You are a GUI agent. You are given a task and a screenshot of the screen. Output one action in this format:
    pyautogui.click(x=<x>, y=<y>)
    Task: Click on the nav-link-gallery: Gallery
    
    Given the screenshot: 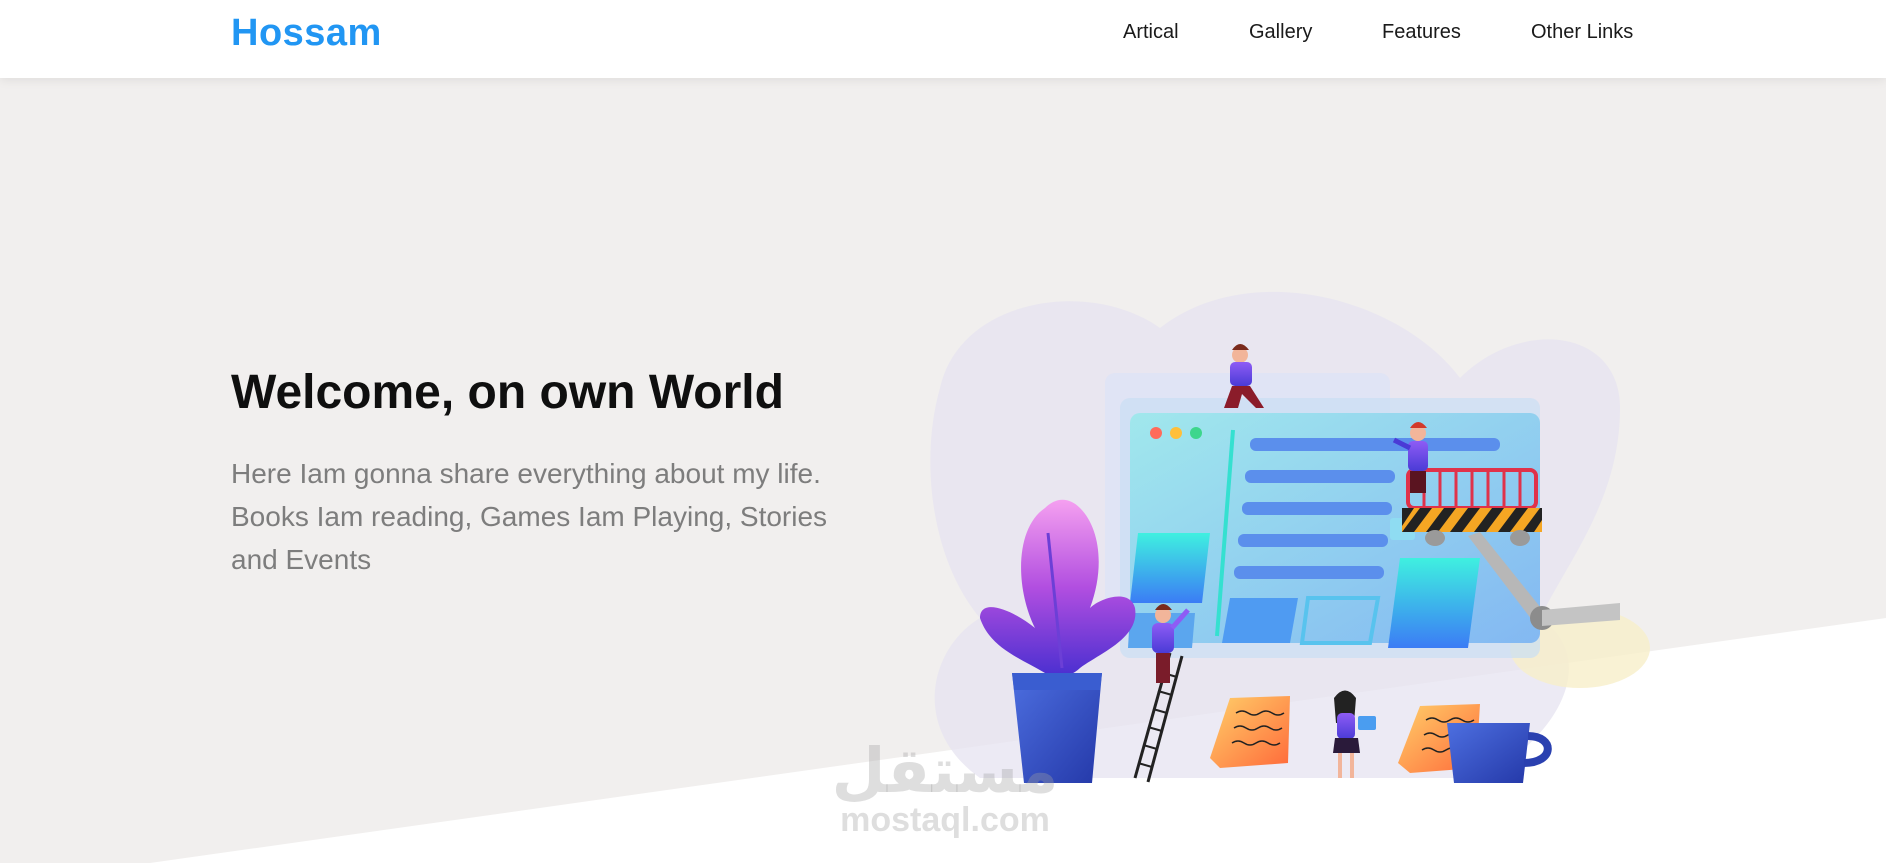 What is the action you would take?
    pyautogui.click(x=1280, y=32)
    